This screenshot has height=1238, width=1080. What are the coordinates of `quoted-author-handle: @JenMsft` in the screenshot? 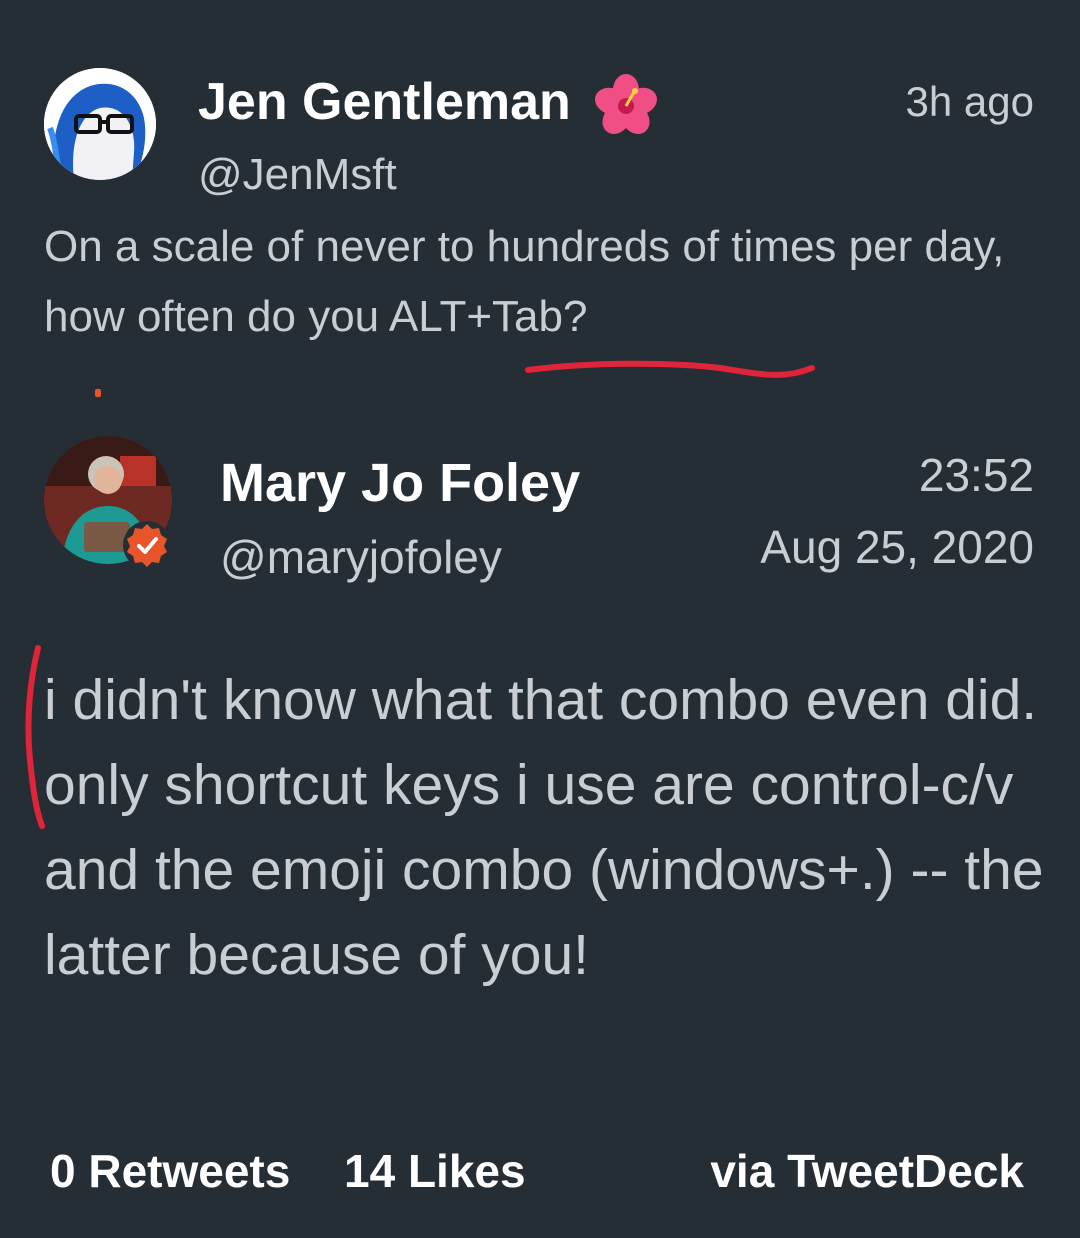 It's located at (297, 175).